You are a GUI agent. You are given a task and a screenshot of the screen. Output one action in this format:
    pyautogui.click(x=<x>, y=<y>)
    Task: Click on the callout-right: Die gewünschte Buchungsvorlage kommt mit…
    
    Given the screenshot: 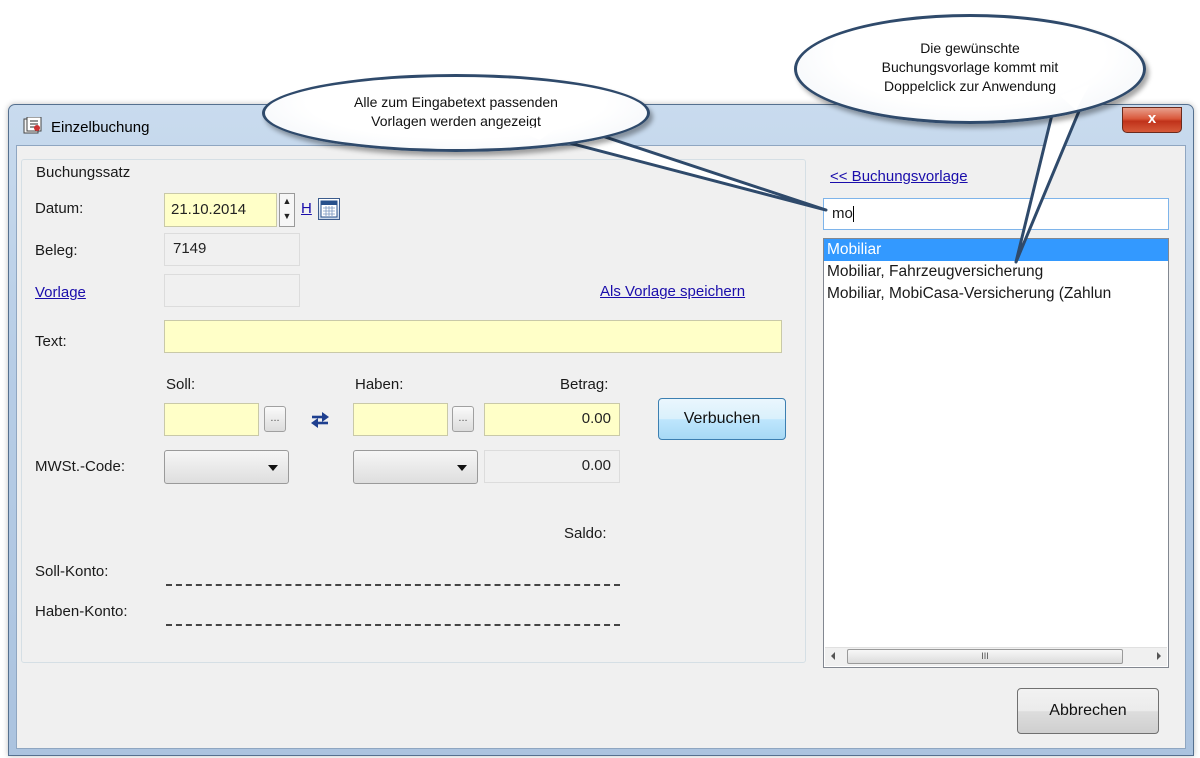 What is the action you would take?
    pyautogui.click(x=970, y=69)
    